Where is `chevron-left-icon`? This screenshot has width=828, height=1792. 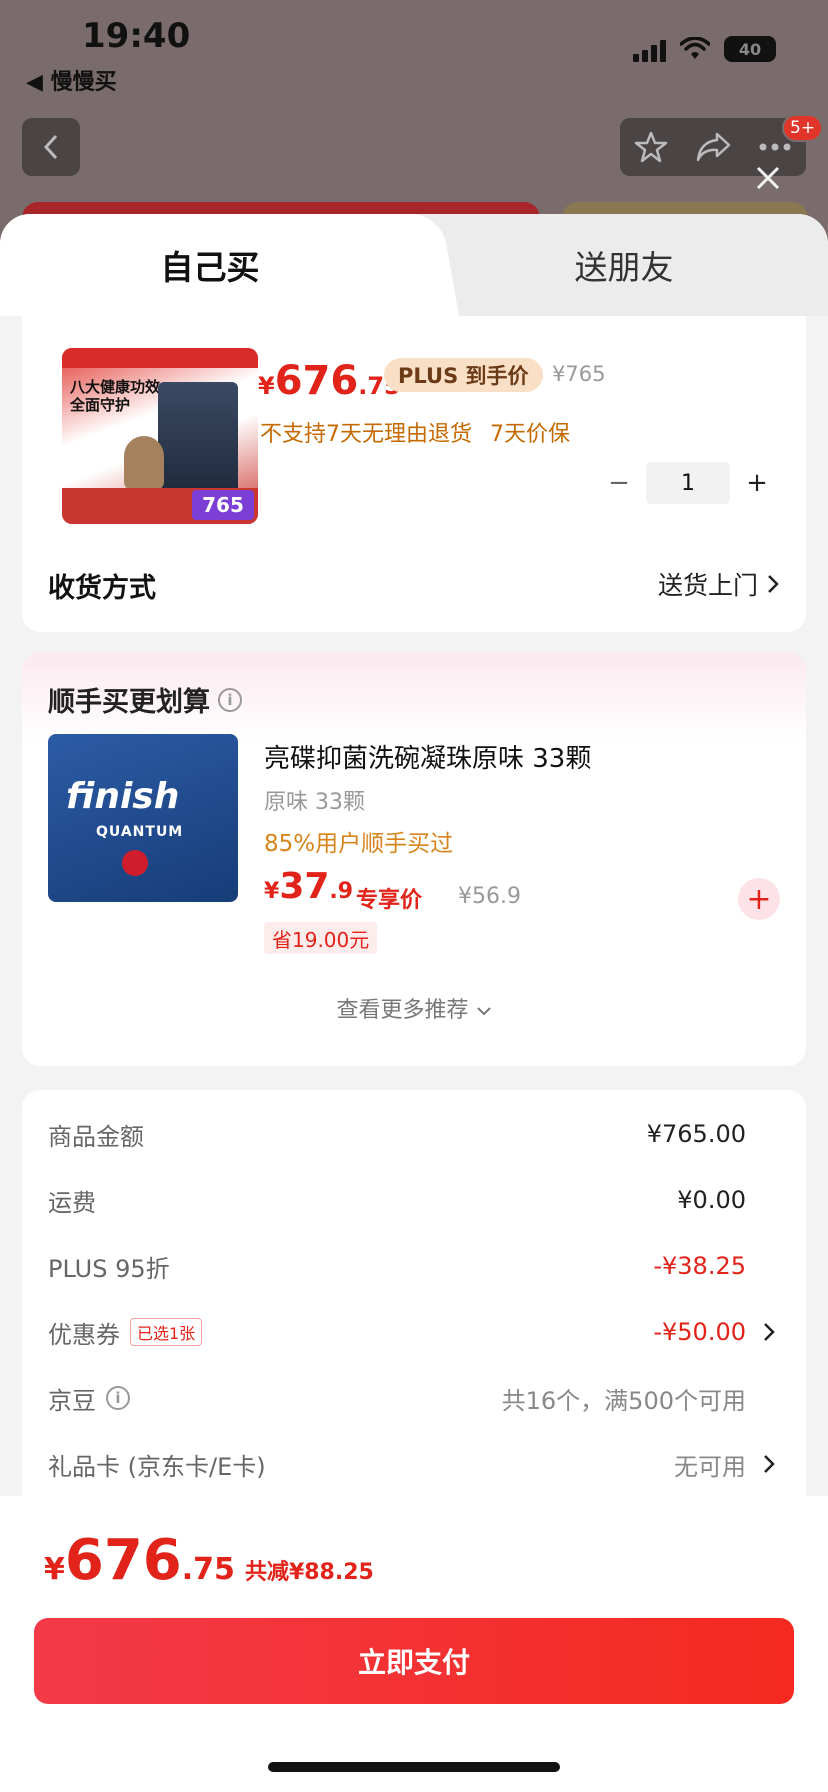 chevron-left-icon is located at coordinates (50, 147).